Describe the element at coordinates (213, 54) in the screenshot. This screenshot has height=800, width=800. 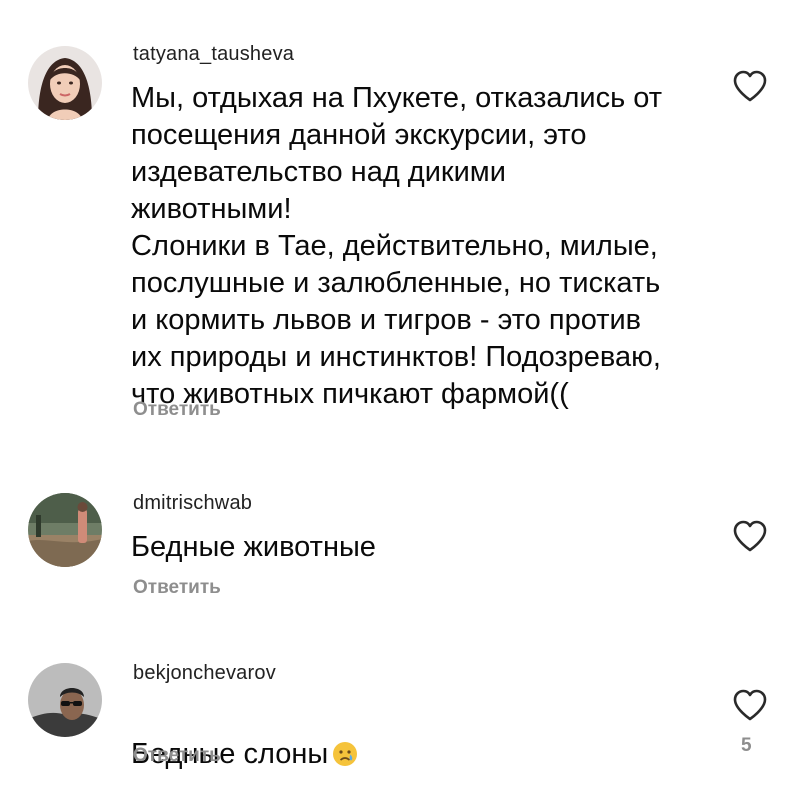
I see `username: tatyana_tausheva` at that location.